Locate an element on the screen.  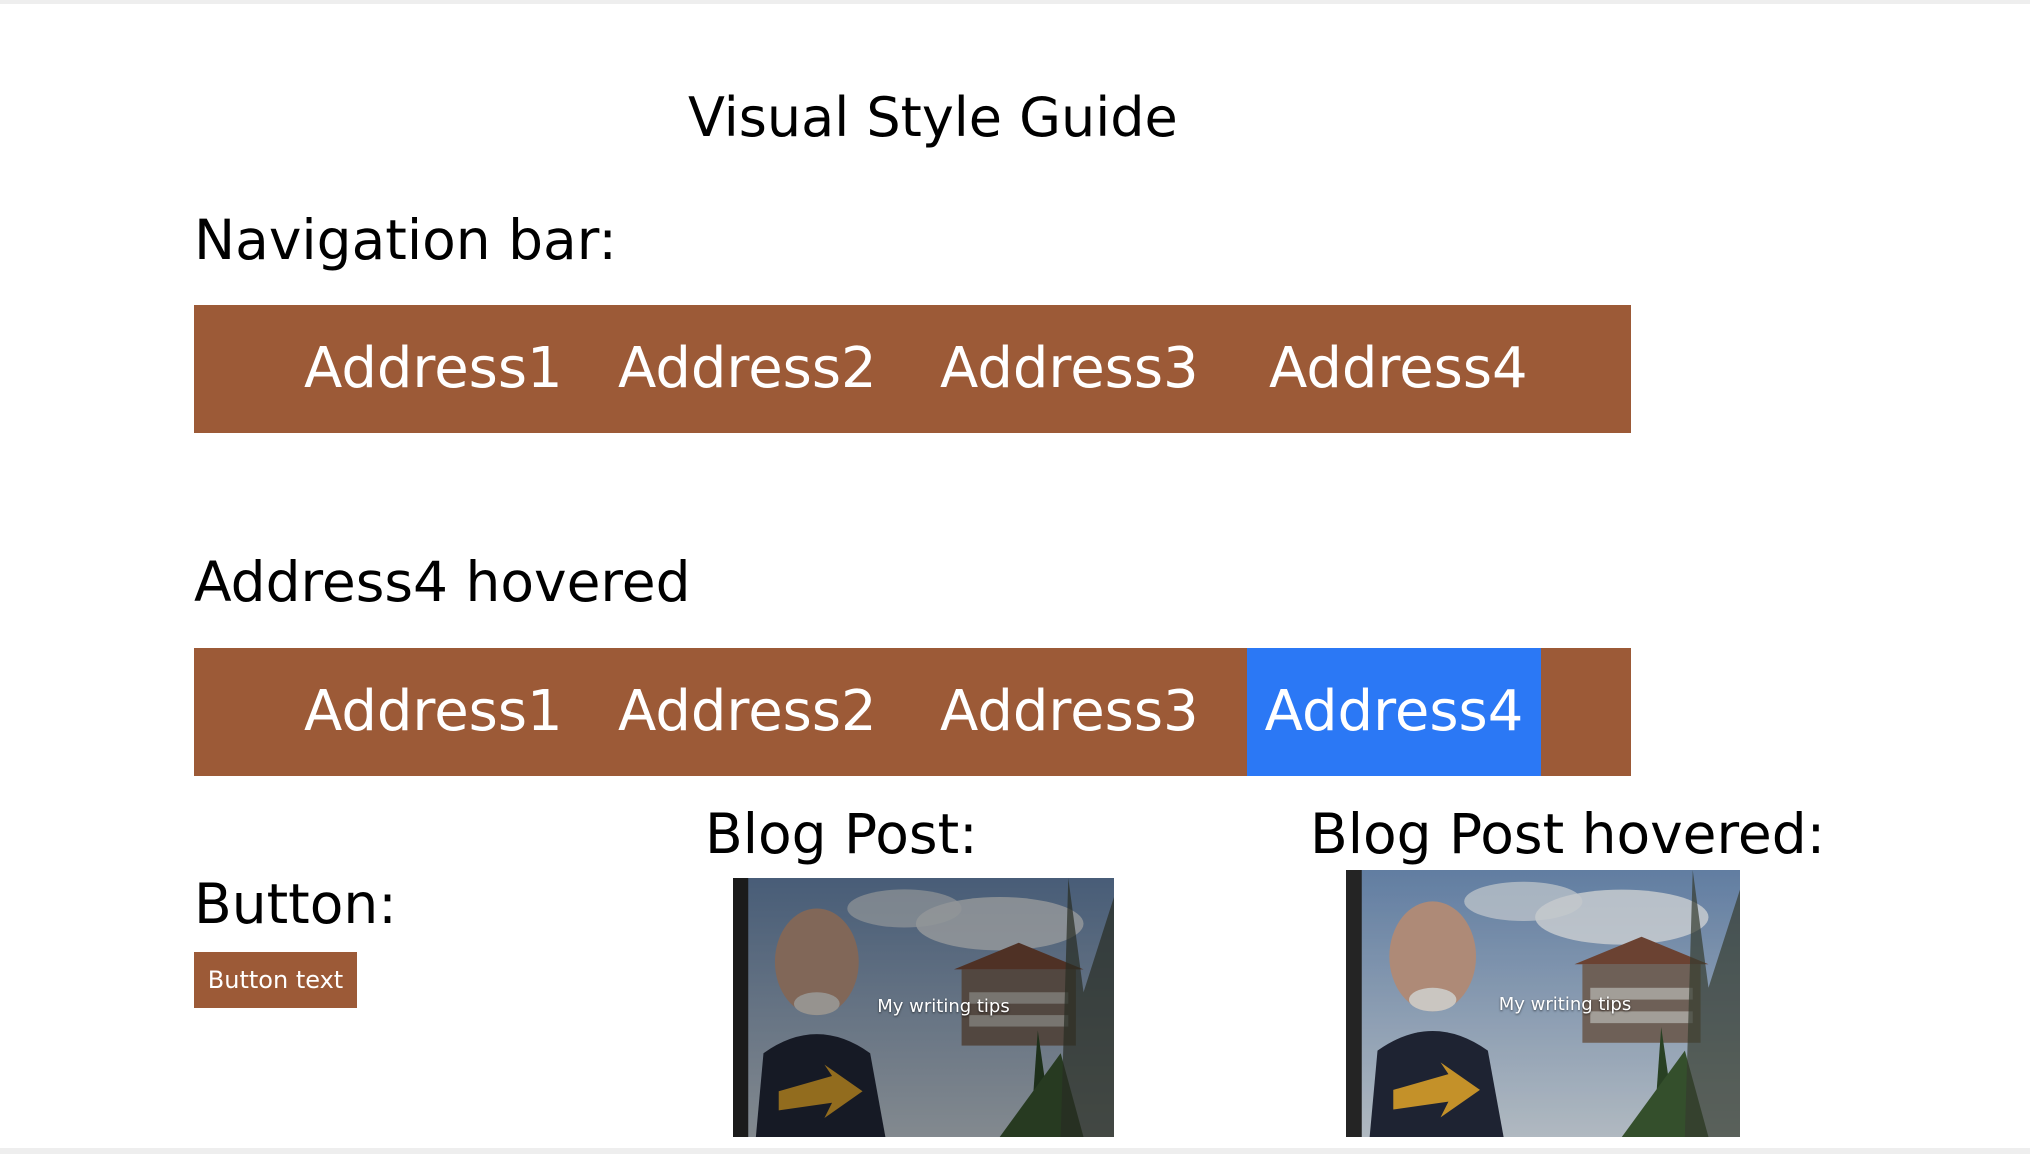
blog-post-label: Blog Post: is located at coordinates (841, 834).